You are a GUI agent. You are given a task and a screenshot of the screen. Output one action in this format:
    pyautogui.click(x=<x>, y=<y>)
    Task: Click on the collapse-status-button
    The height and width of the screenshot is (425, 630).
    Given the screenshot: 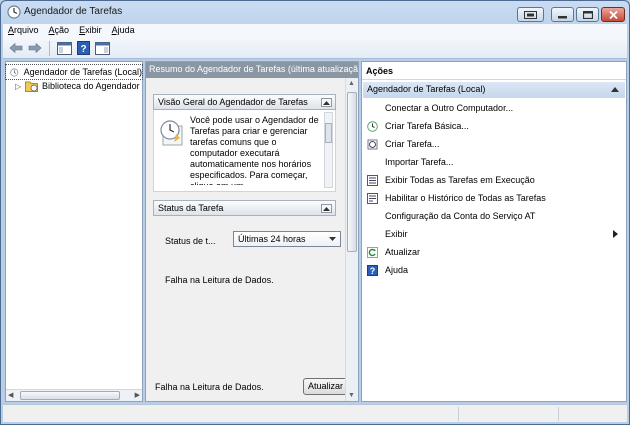 What is the action you would take?
    pyautogui.click(x=326, y=208)
    